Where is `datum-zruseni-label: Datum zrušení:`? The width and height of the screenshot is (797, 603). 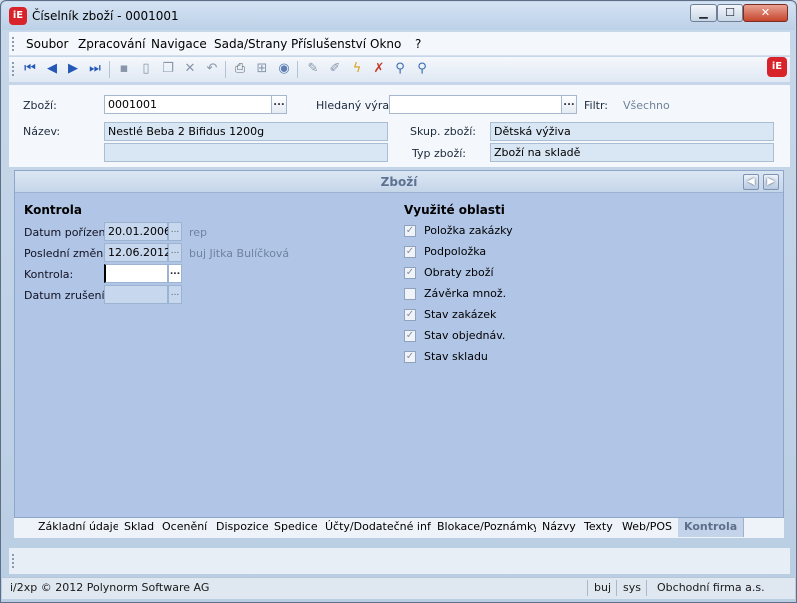
datum-zruseni-label: Datum zrušení: is located at coordinates (66, 295).